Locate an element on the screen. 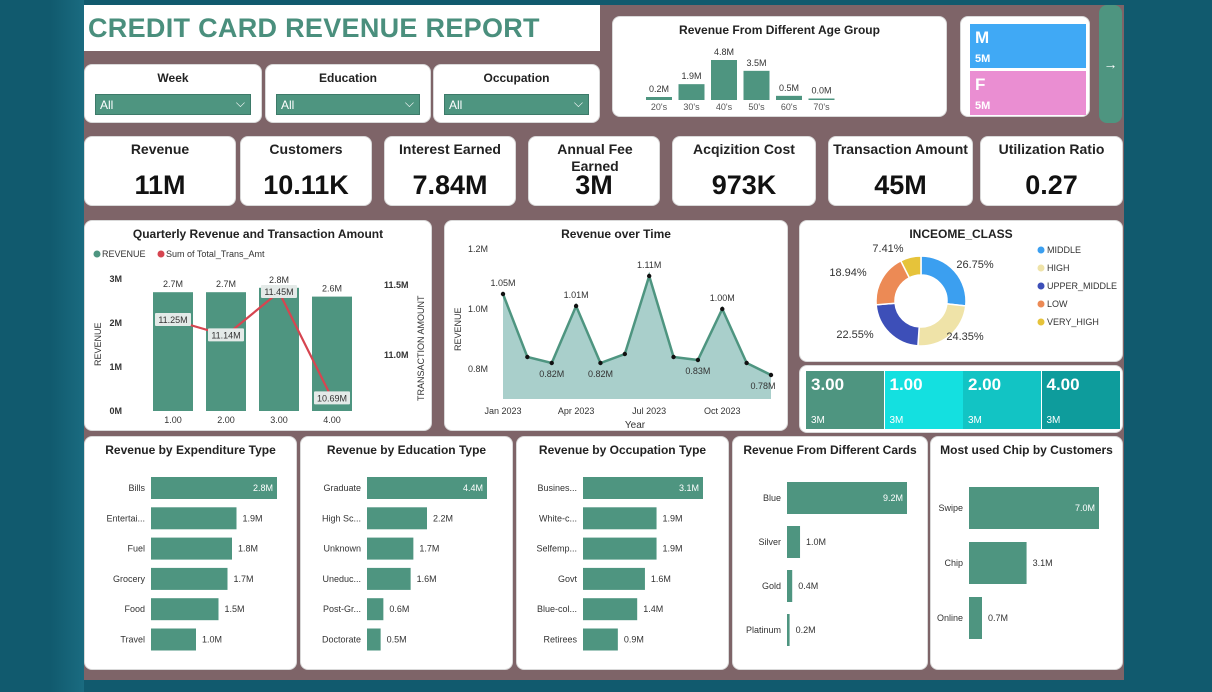 This screenshot has height=692, width=1212. gender-tile-female: F 5M is located at coordinates (1028, 93).